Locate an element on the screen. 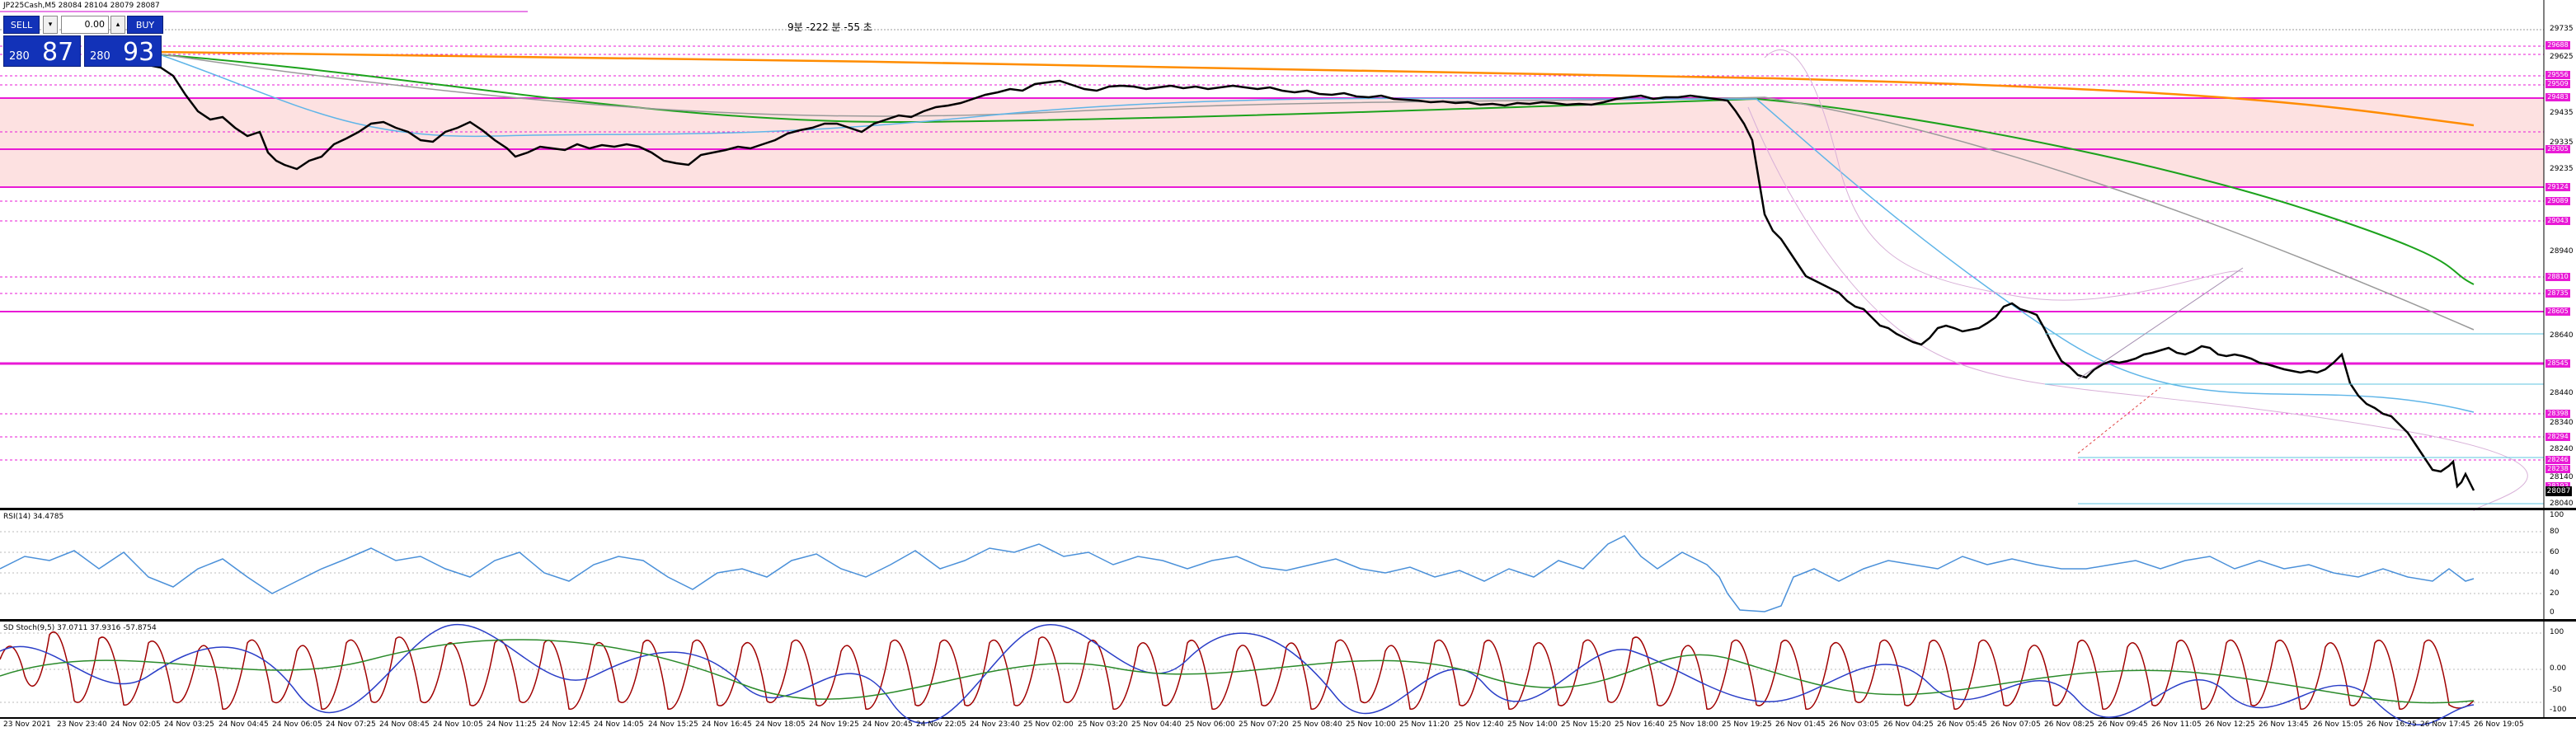 This screenshot has height=732, width=2576. countdown-timer: 9분 -222 분 -55 초 is located at coordinates (829, 27).